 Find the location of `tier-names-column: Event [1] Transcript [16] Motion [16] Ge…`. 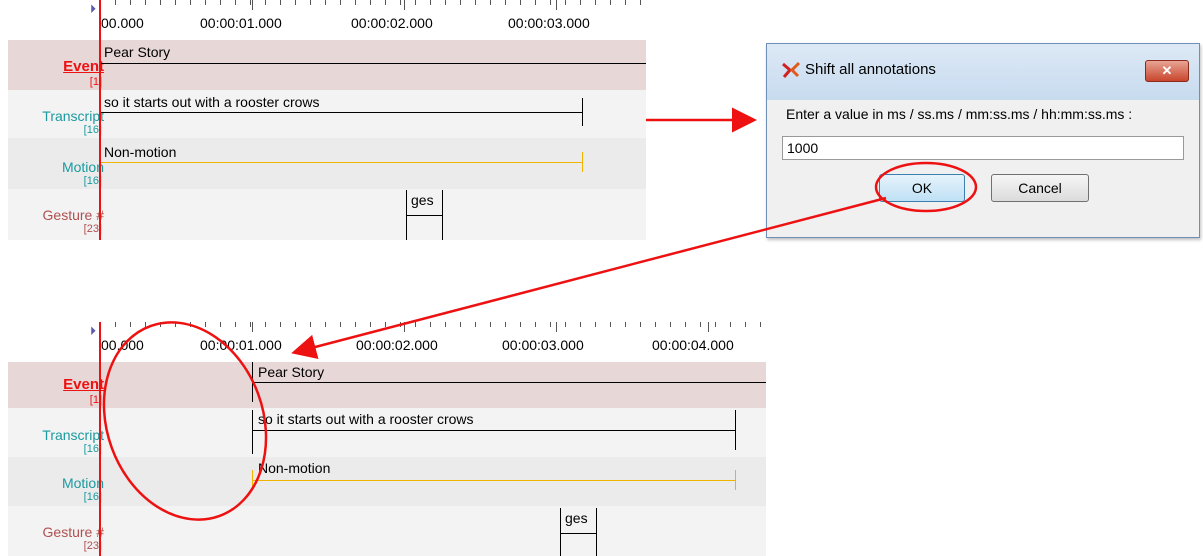

tier-names-column: Event [1] Transcript [16] Motion [16] Ge… is located at coordinates (58, 459).